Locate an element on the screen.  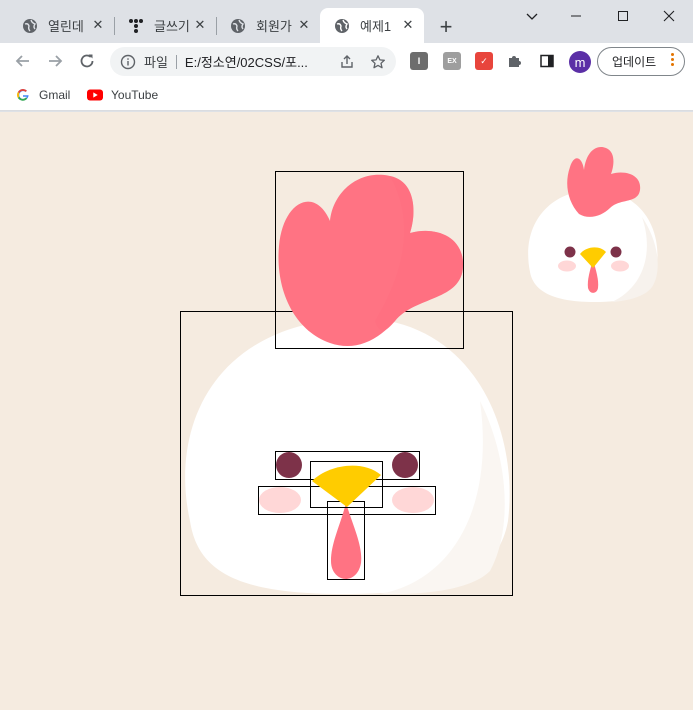
puzzle-extensions-icon is located at coordinates (515, 61).